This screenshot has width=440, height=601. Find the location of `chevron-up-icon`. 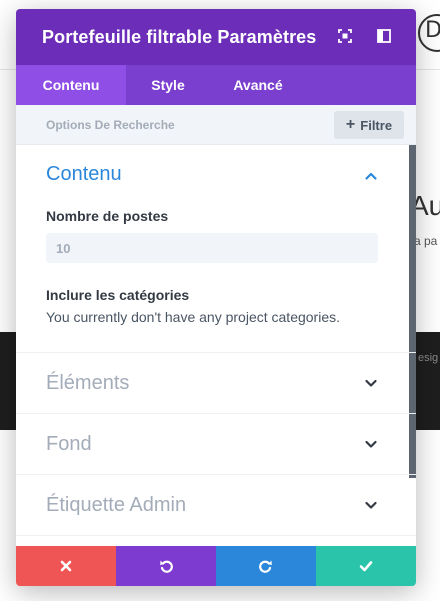

chevron-up-icon is located at coordinates (371, 176).